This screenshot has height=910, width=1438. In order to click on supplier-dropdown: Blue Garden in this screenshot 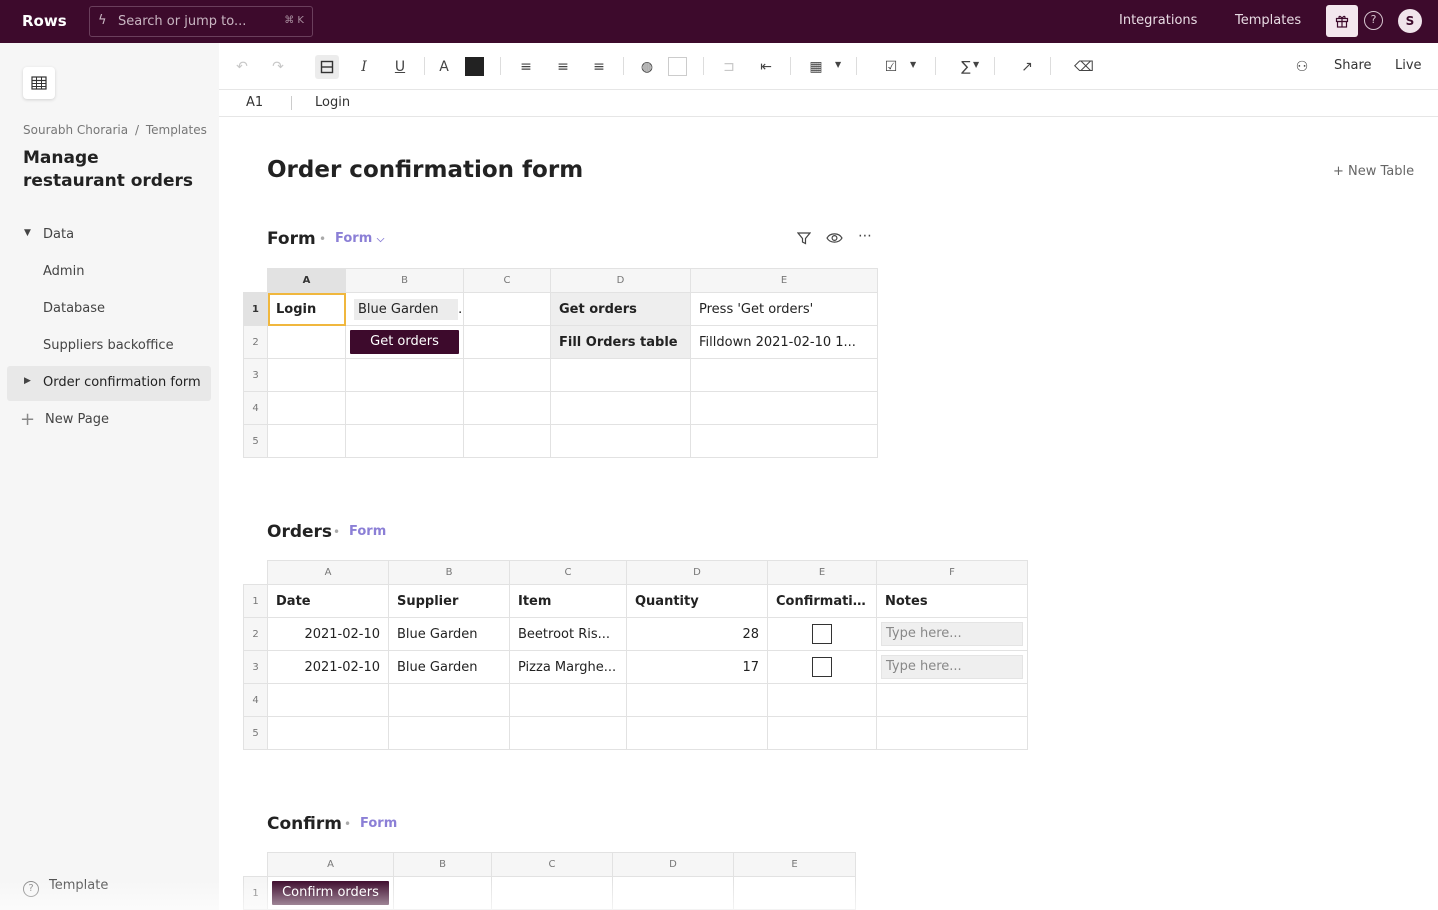, I will do `click(406, 309)`.